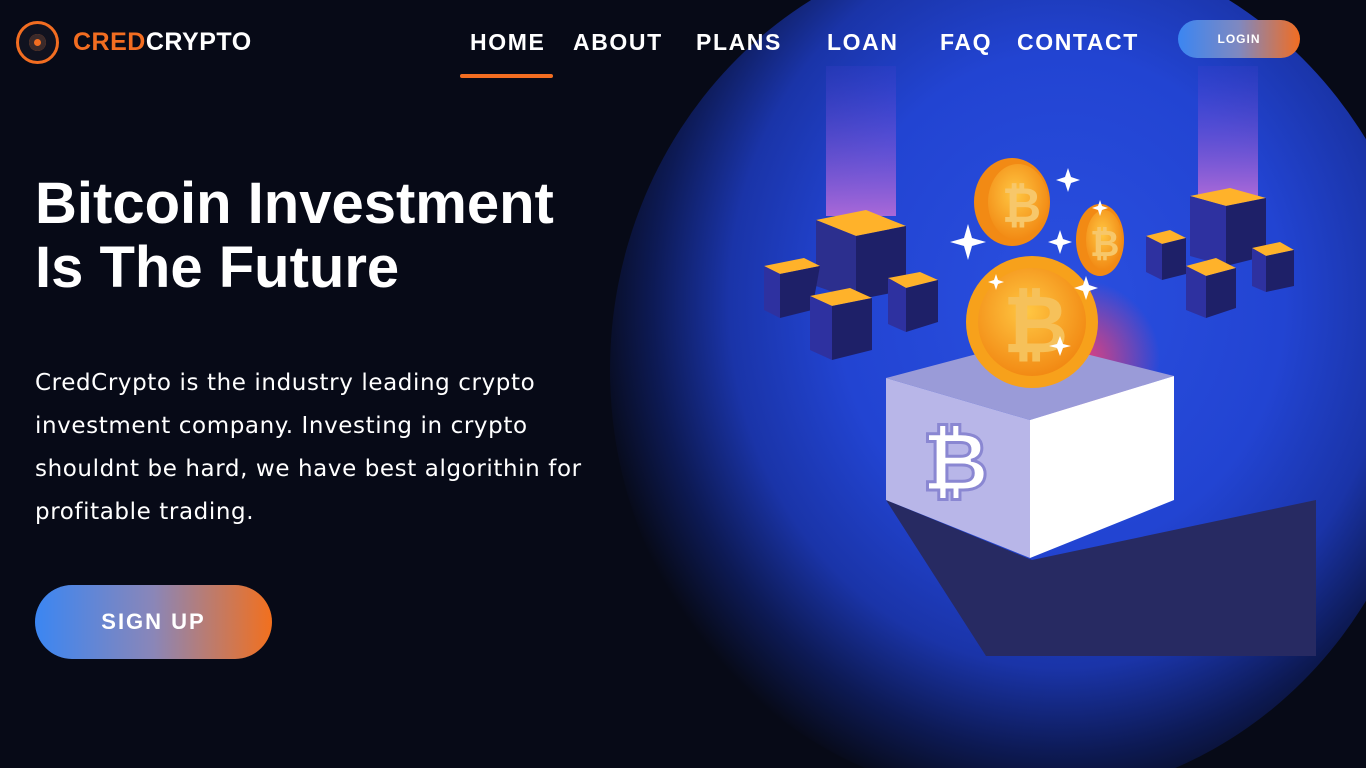  I want to click on nav-loan: LOAN, so click(863, 42).